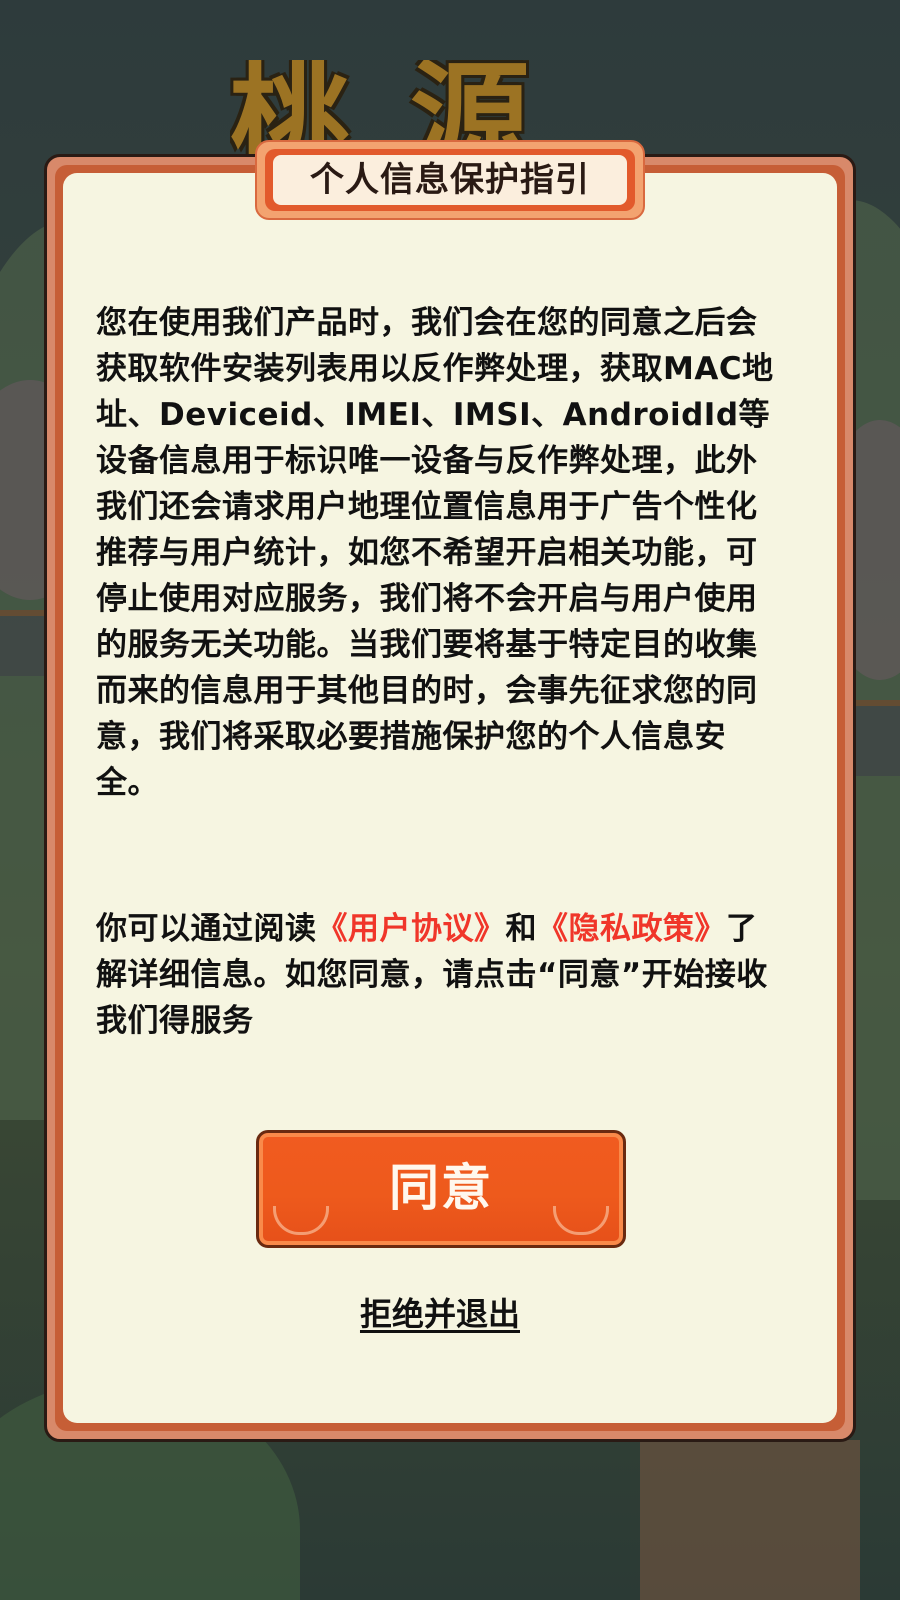 The width and height of the screenshot is (900, 1600). I want to click on agree-button-label: 同意, so click(441, 1188).